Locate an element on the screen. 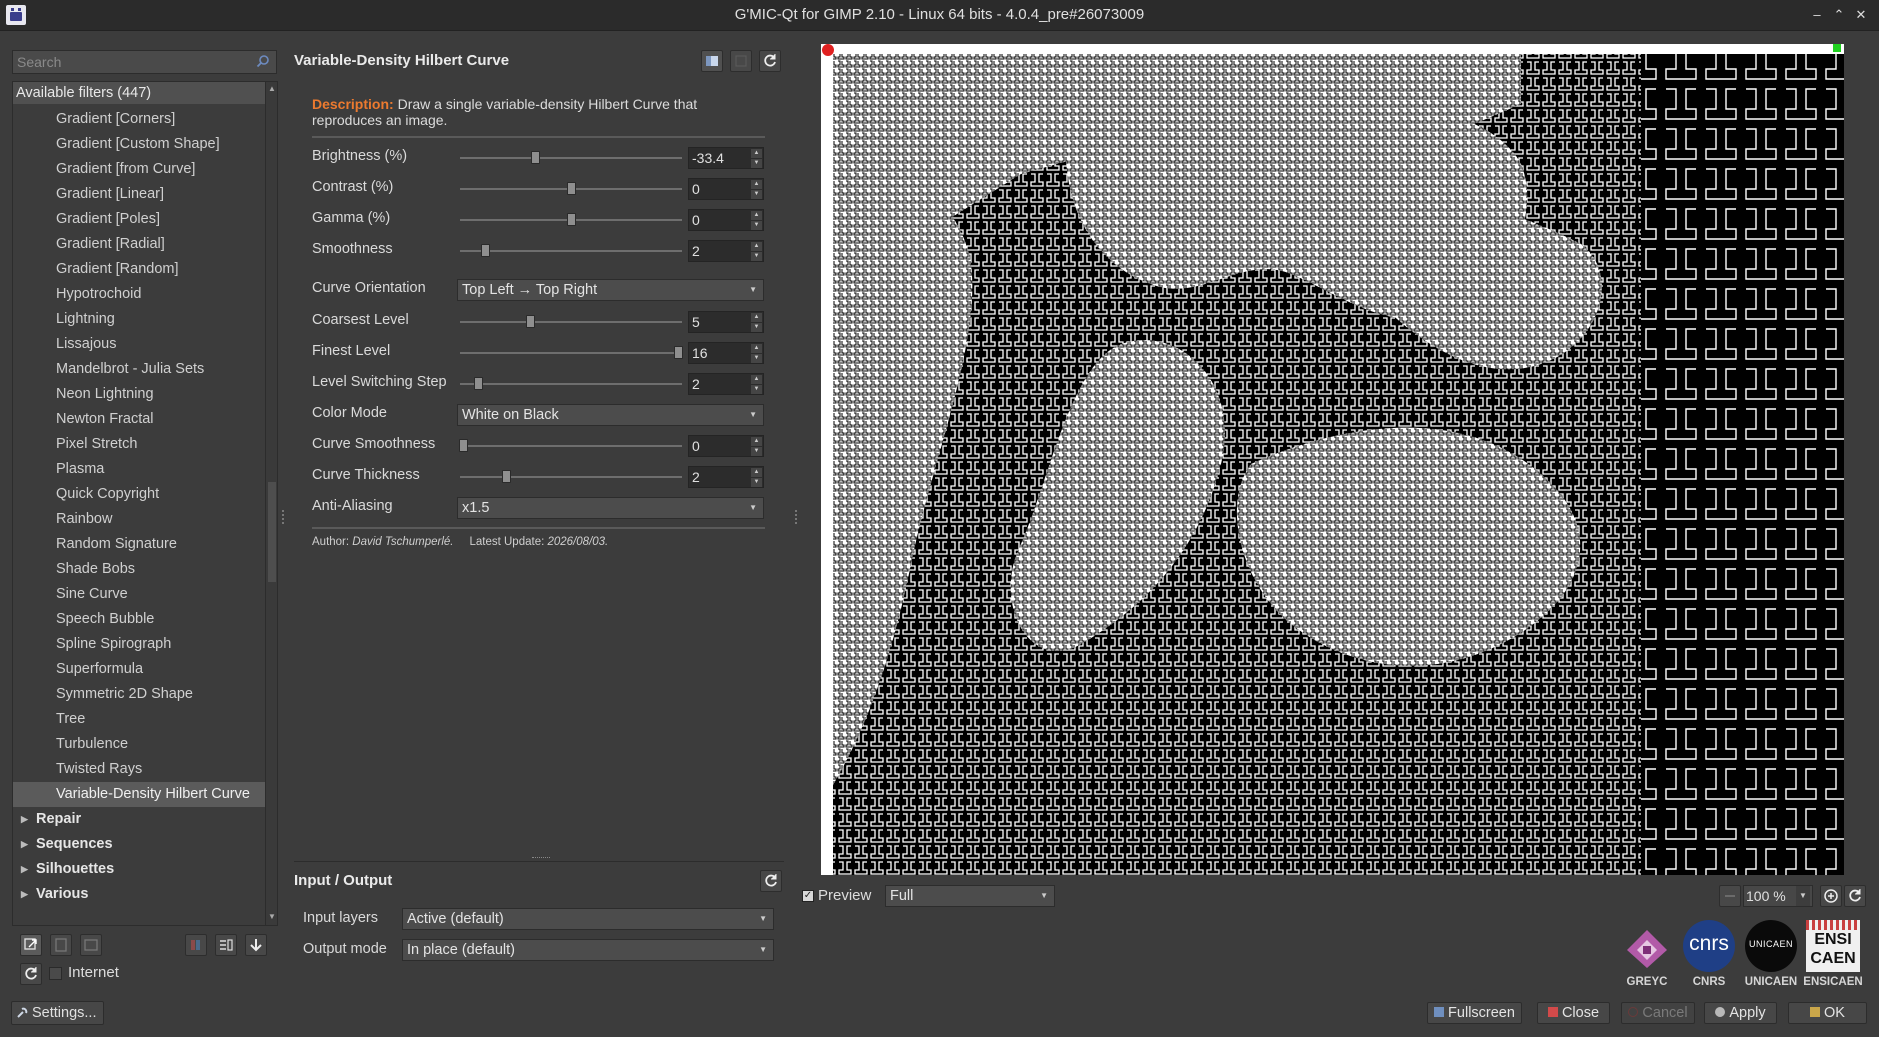  visibility-button is located at coordinates (196, 945).